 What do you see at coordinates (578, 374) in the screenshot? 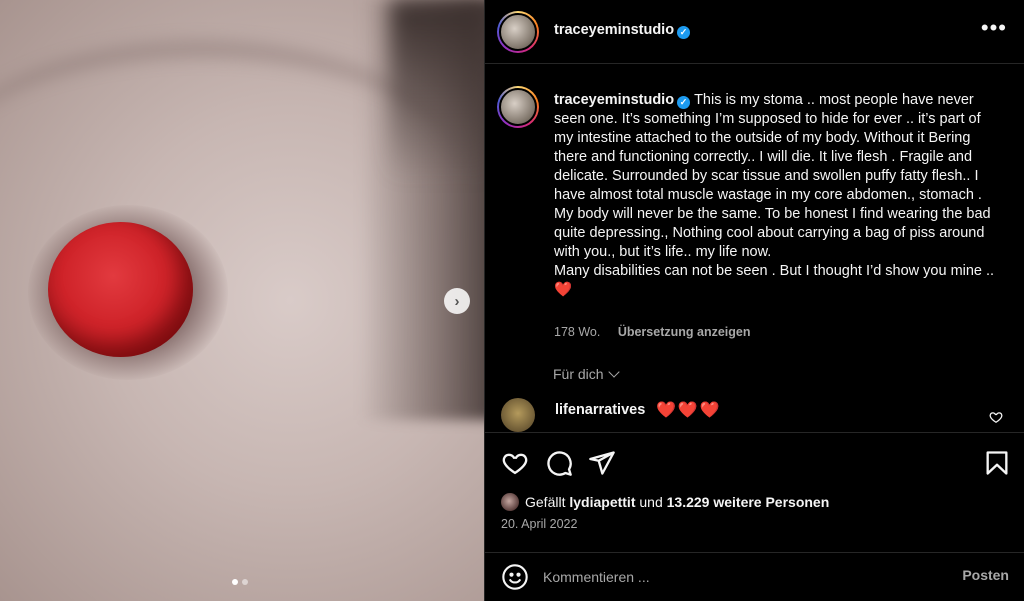
I see `for-you-label: Für dich` at bounding box center [578, 374].